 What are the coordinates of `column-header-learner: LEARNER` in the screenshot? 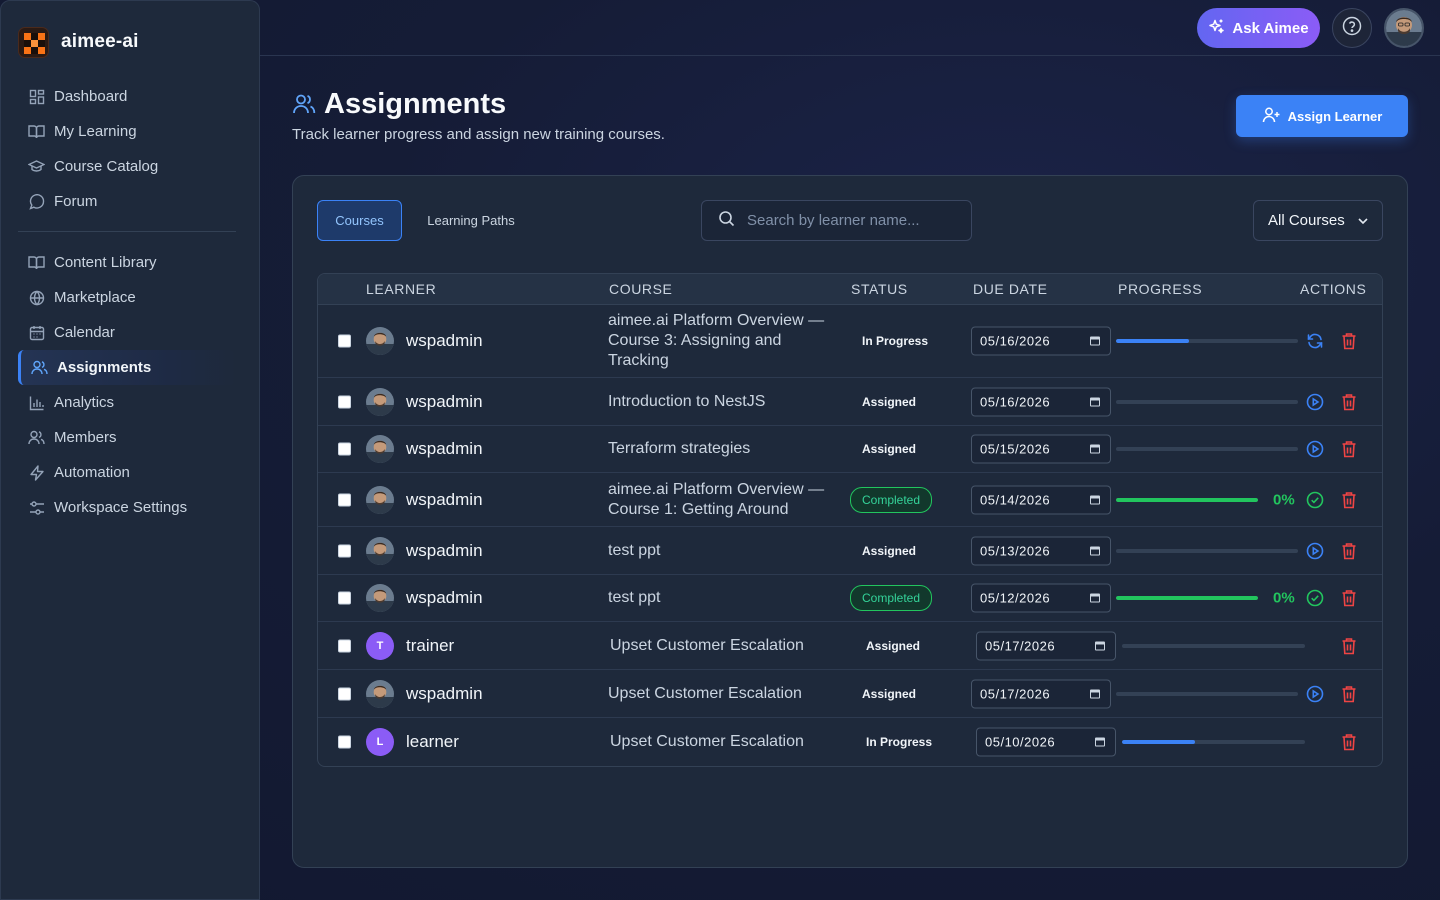 It's located at (401, 289).